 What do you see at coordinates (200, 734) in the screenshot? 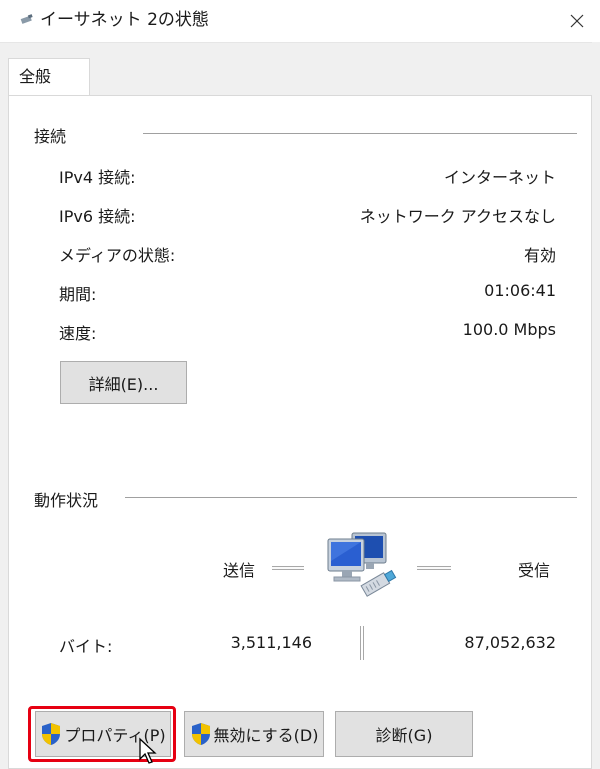
I see `uac-shield-icon` at bounding box center [200, 734].